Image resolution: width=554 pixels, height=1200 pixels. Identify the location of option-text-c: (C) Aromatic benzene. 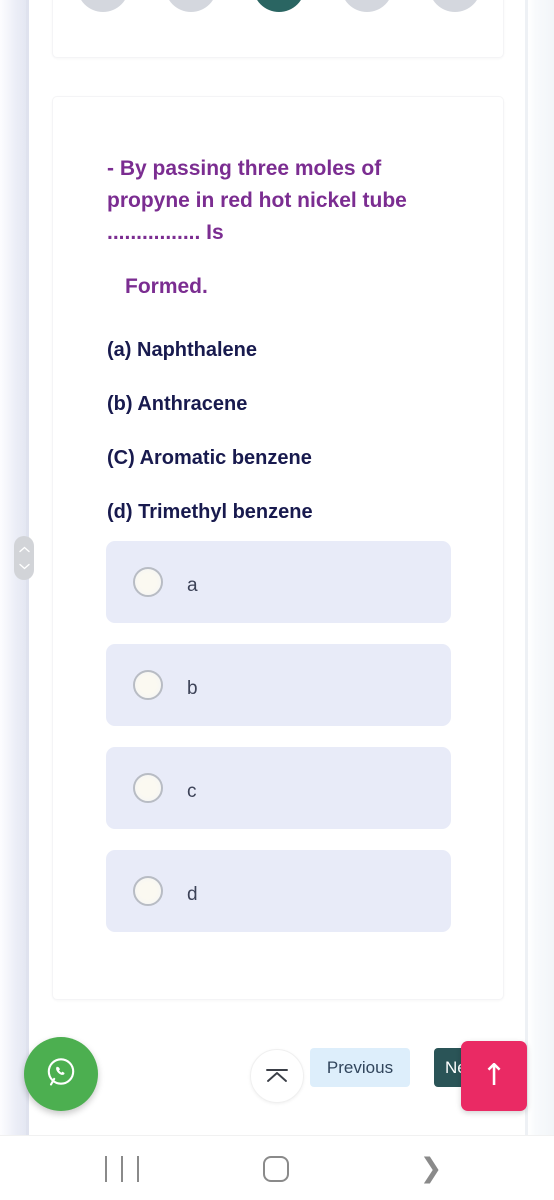
(209, 458).